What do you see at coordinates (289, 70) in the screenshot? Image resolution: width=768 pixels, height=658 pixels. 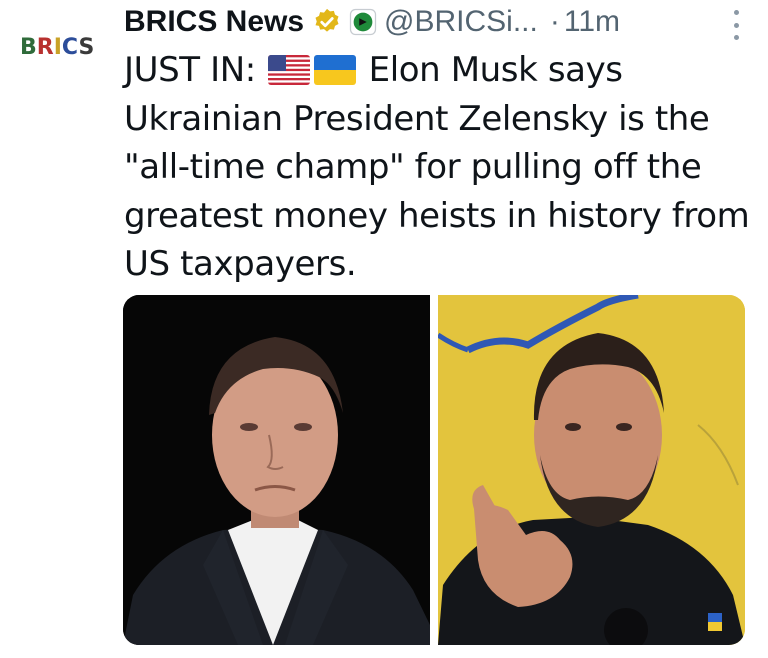 I see `us-flag-icon` at bounding box center [289, 70].